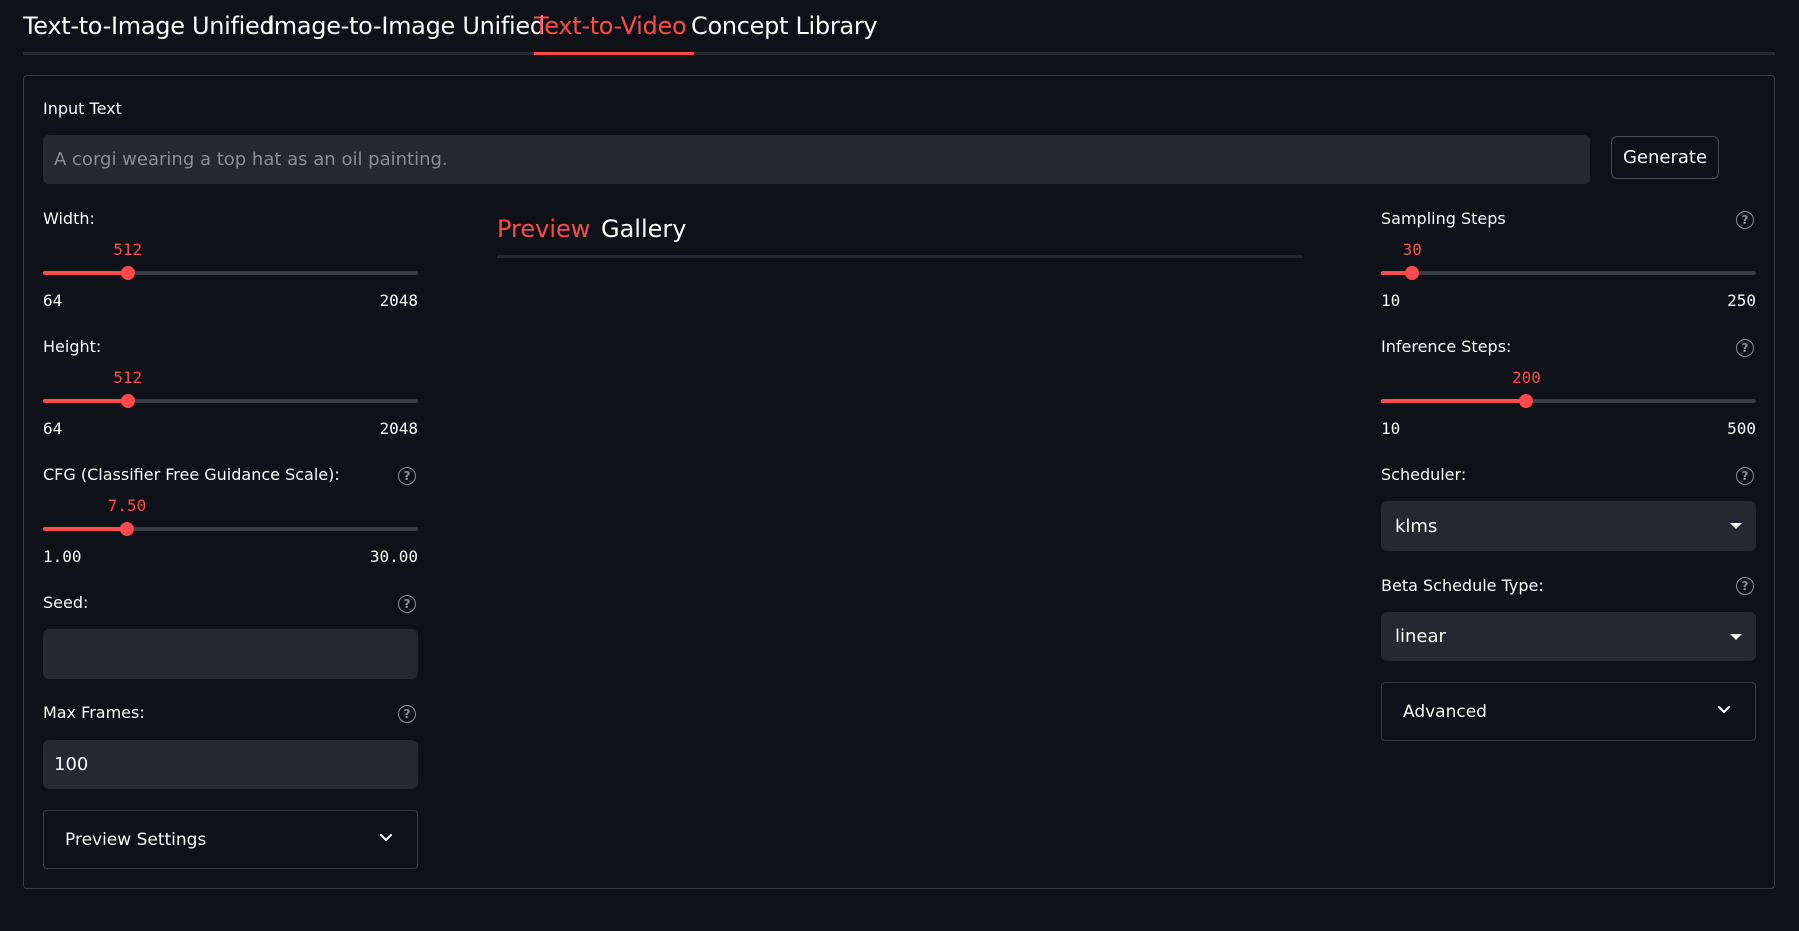  I want to click on scheduler-select: klms, so click(1568, 526).